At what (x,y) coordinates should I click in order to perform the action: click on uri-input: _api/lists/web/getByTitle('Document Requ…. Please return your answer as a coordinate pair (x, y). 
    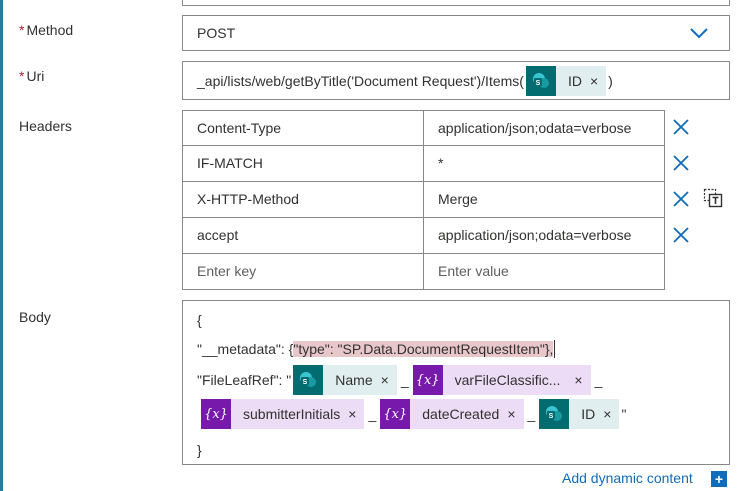
    Looking at the image, I should click on (456, 80).